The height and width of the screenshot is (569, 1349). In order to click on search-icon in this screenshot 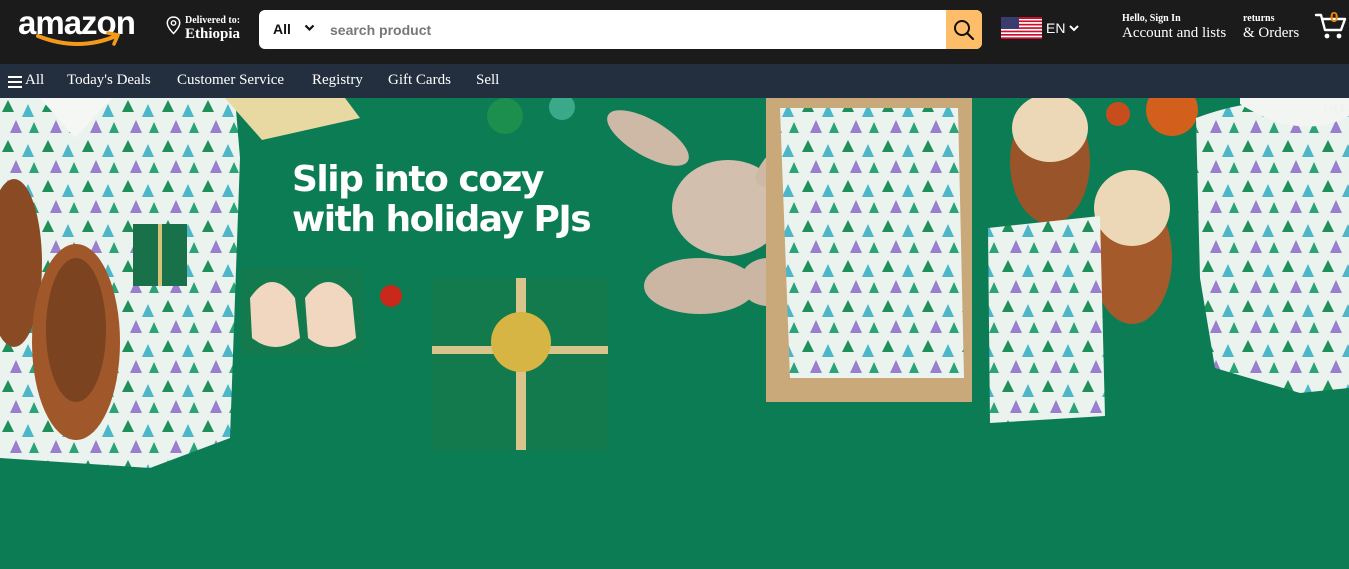, I will do `click(964, 30)`.